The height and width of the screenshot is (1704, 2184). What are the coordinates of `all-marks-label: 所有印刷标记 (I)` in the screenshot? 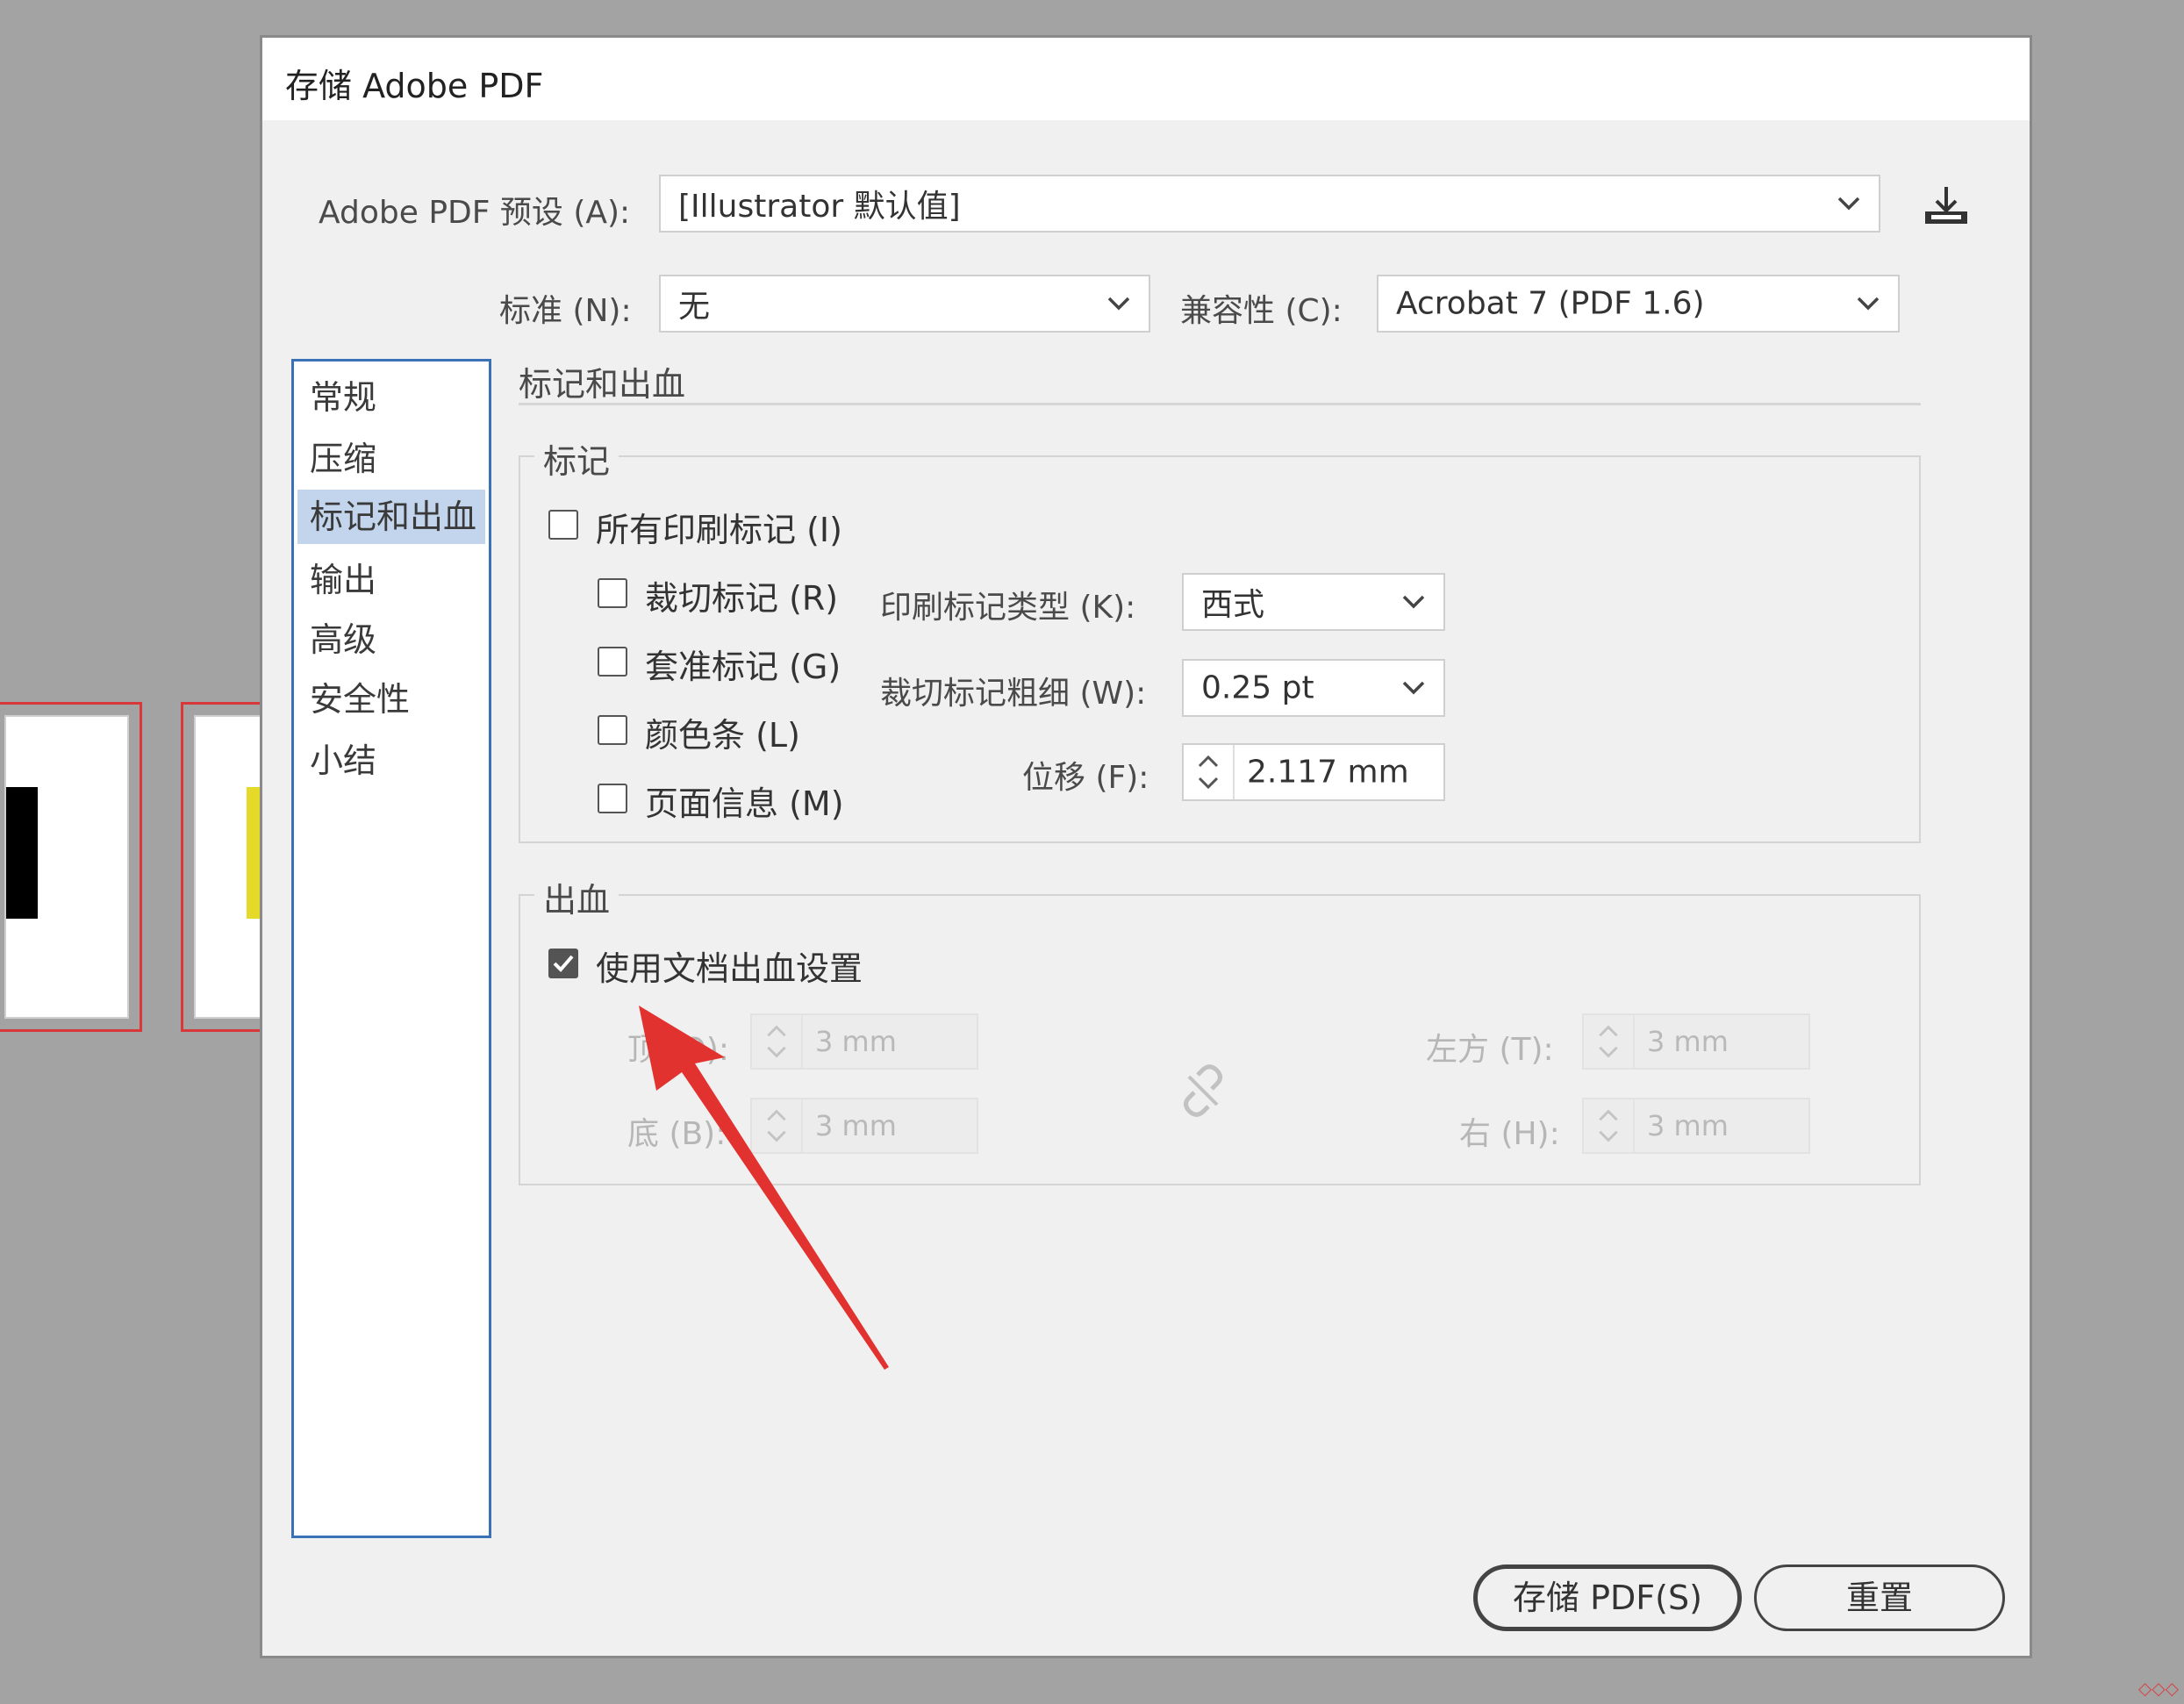 It's located at (719, 530).